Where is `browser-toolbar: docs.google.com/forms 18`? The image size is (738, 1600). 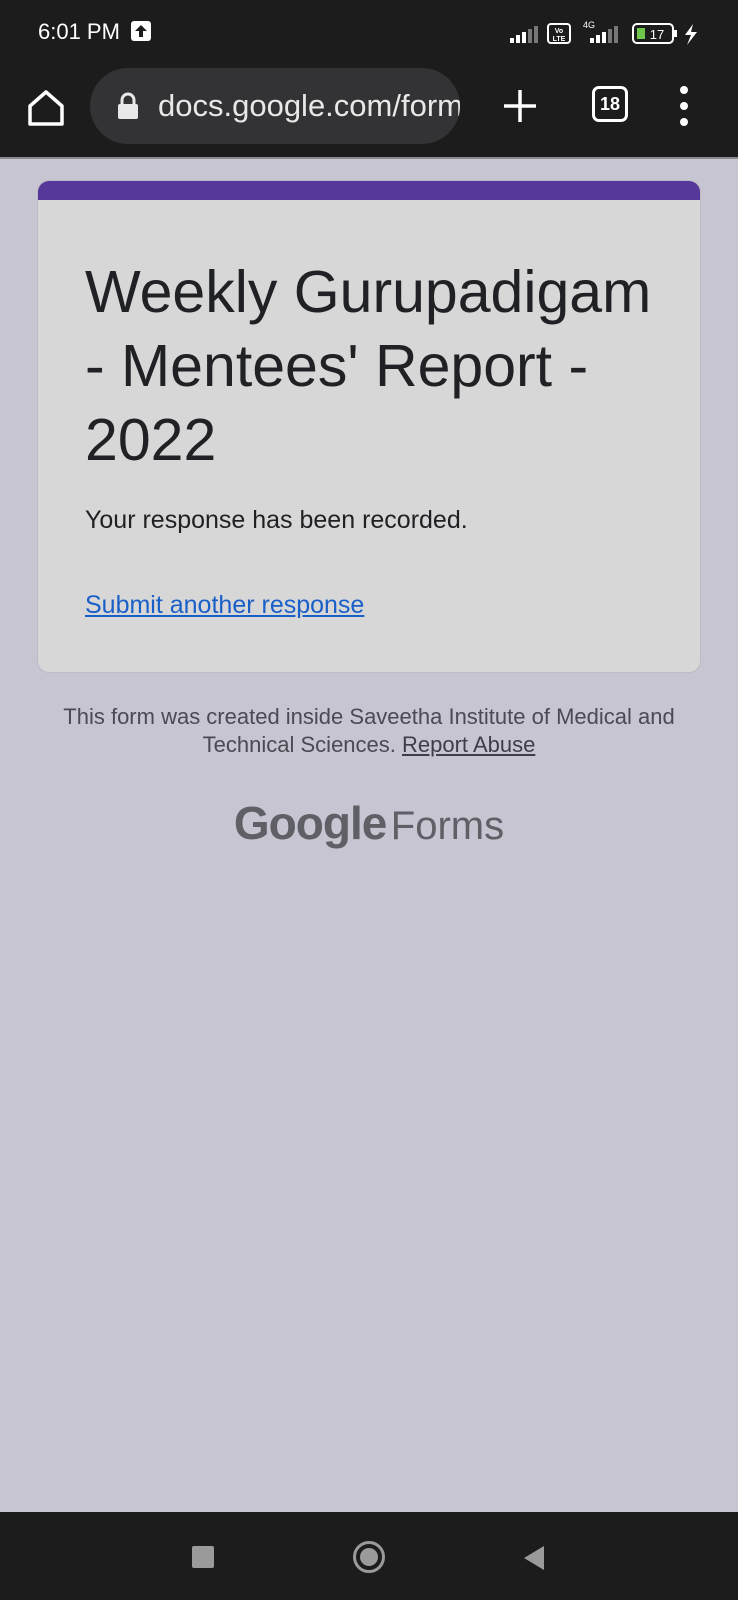
browser-toolbar: docs.google.com/forms 18 is located at coordinates (369, 111).